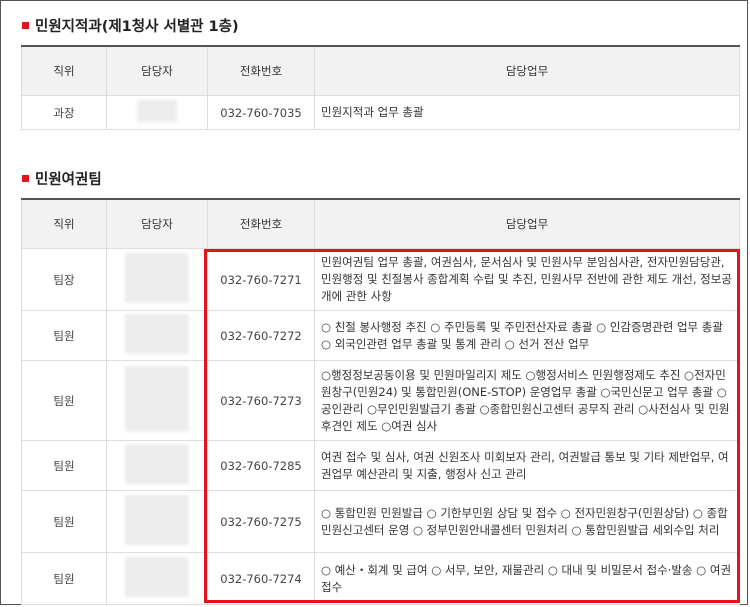  Describe the element at coordinates (261, 279) in the screenshot. I see `cell-phone: 032-760-7271` at that location.